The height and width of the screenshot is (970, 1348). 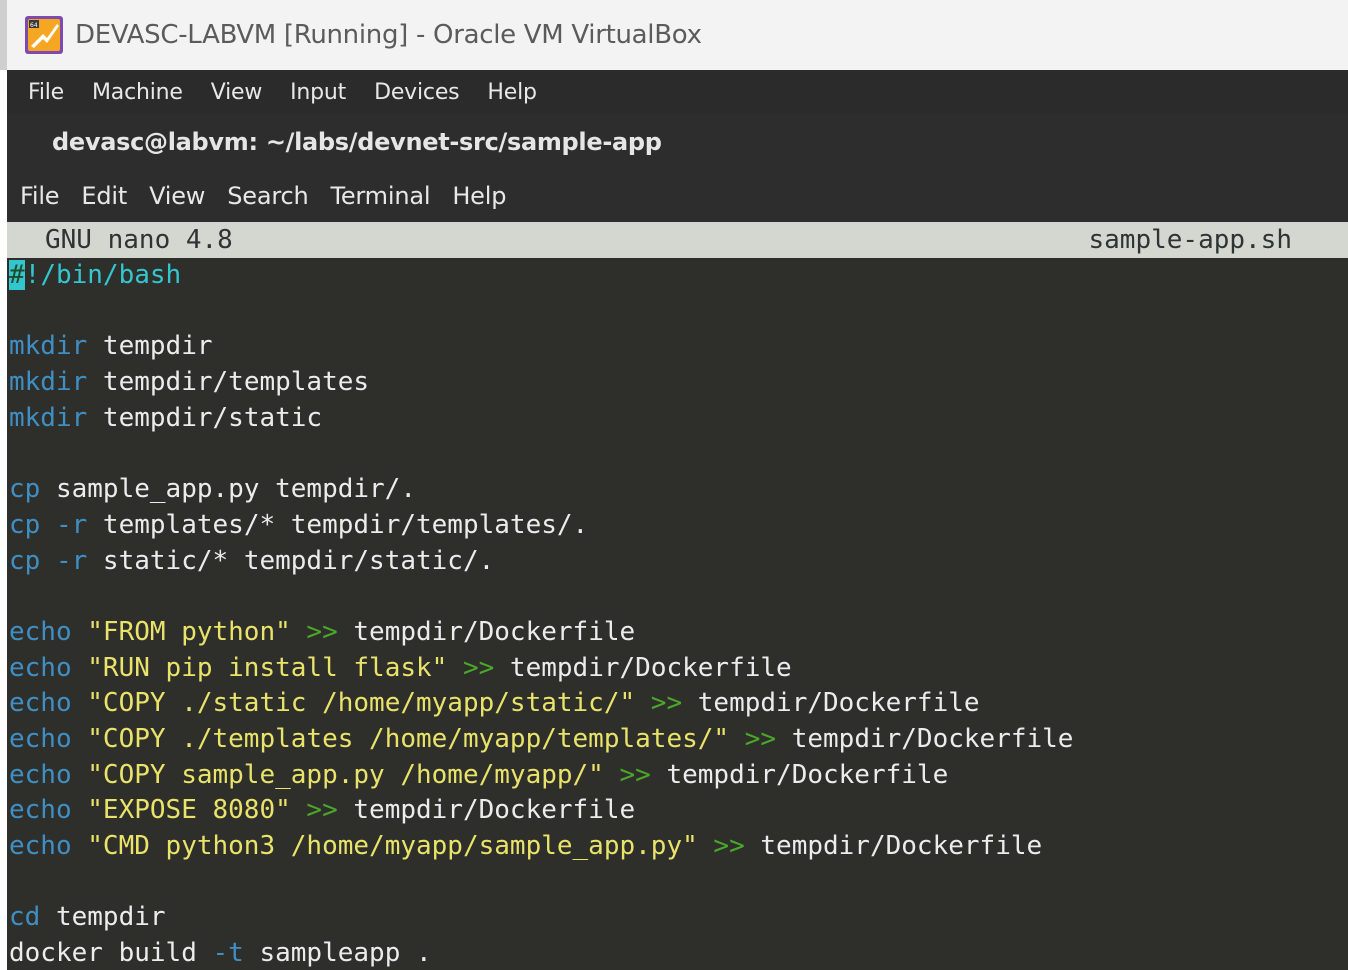 What do you see at coordinates (678, 918) in the screenshot?
I see `code-line-19: cd tempdir` at bounding box center [678, 918].